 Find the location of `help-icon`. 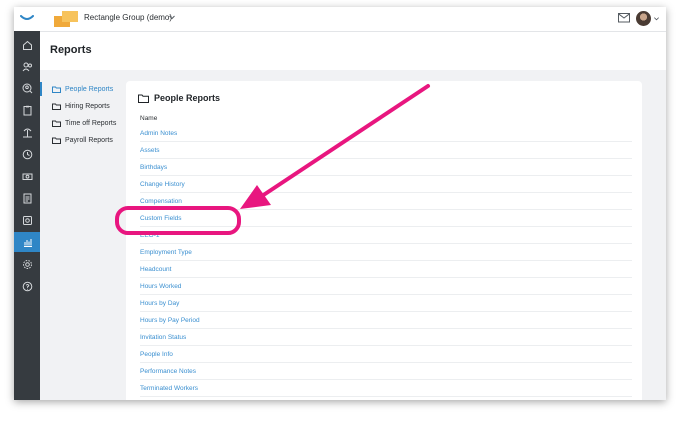

help-icon is located at coordinates (27, 286).